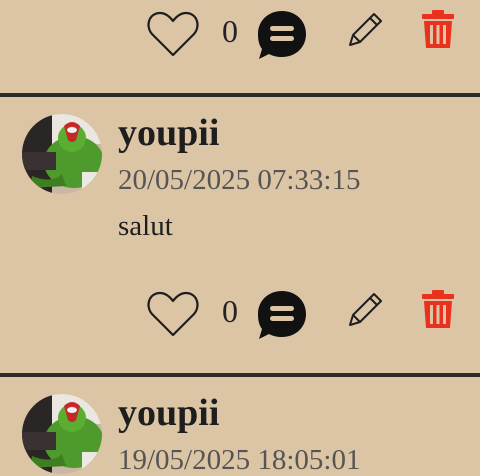 The height and width of the screenshot is (476, 480). What do you see at coordinates (239, 180) in the screenshot?
I see `post-timestamp: 20/05/2025 07:33:15` at bounding box center [239, 180].